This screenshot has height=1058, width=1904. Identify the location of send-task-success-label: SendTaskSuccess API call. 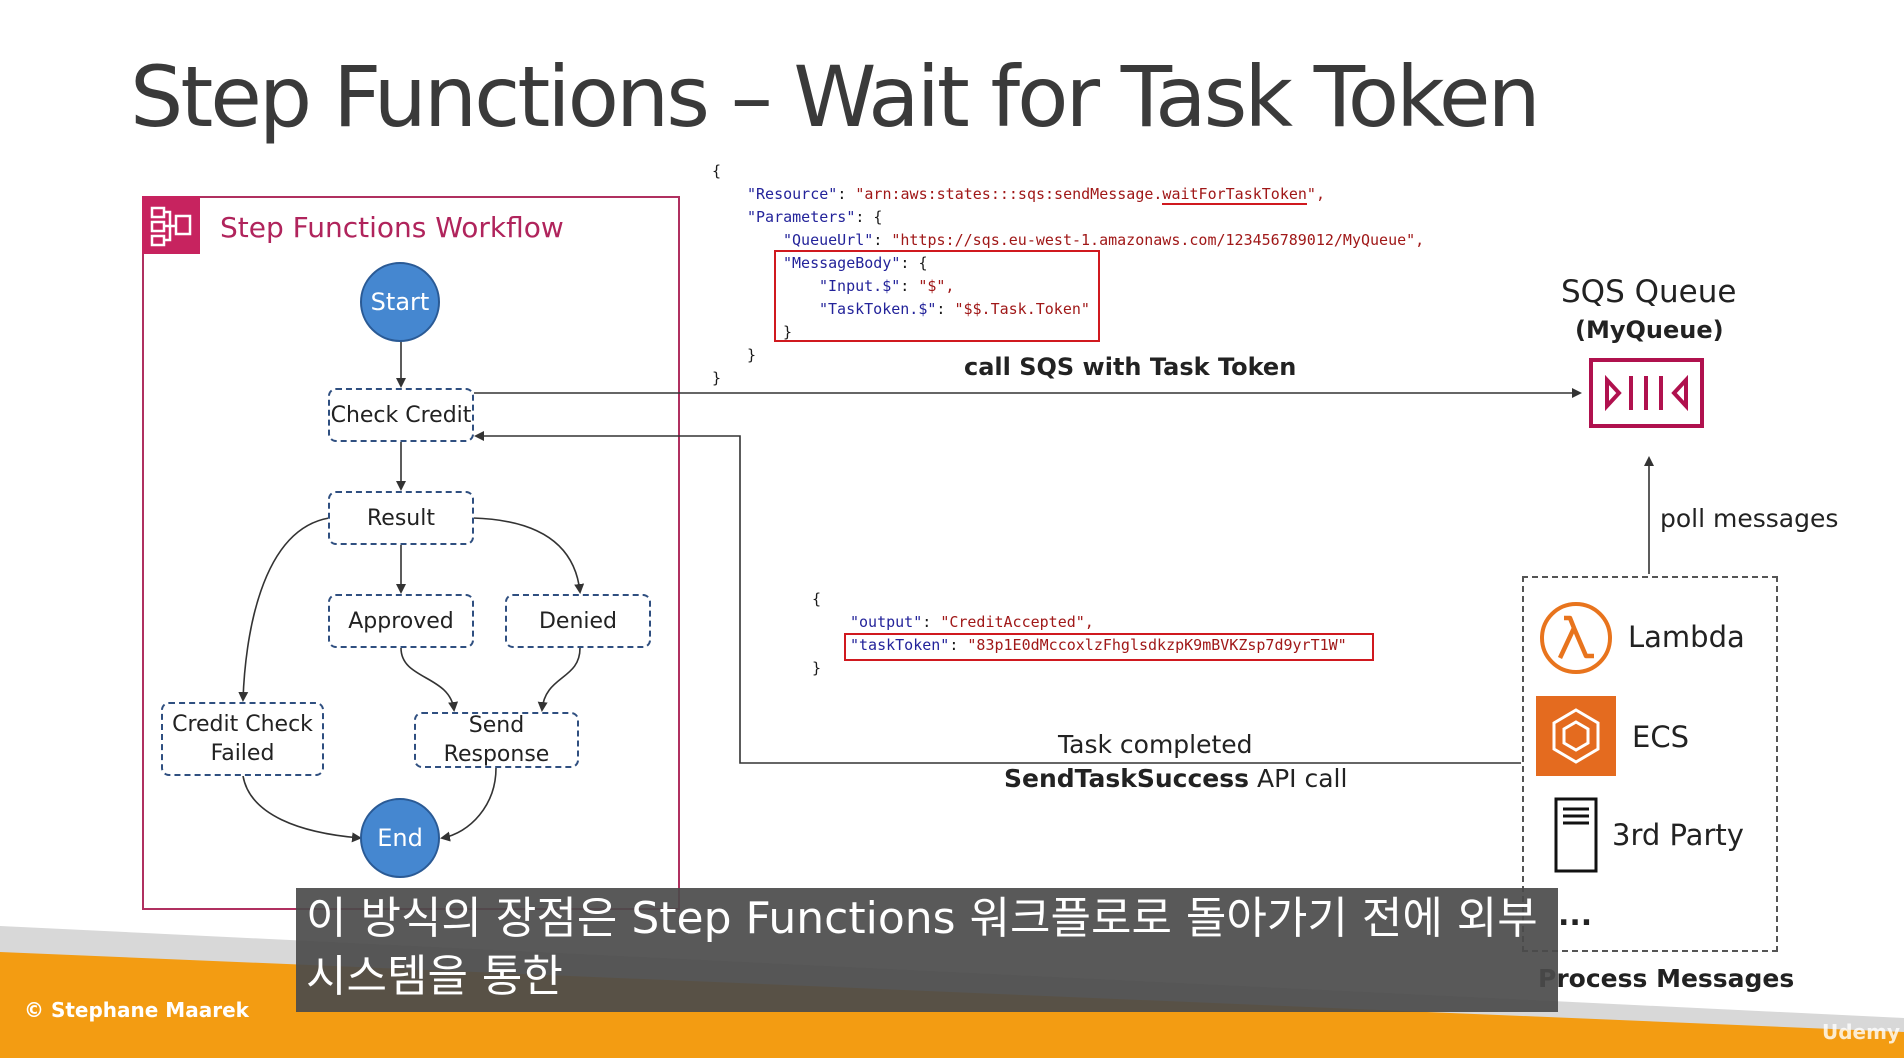
(1175, 778).